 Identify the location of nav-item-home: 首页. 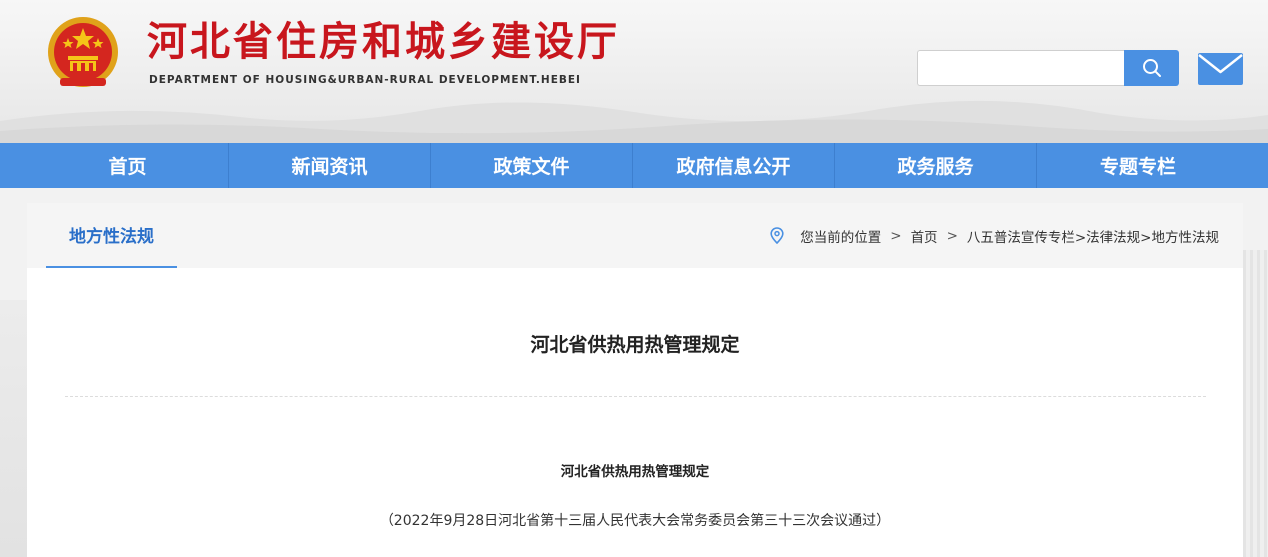
(128, 165).